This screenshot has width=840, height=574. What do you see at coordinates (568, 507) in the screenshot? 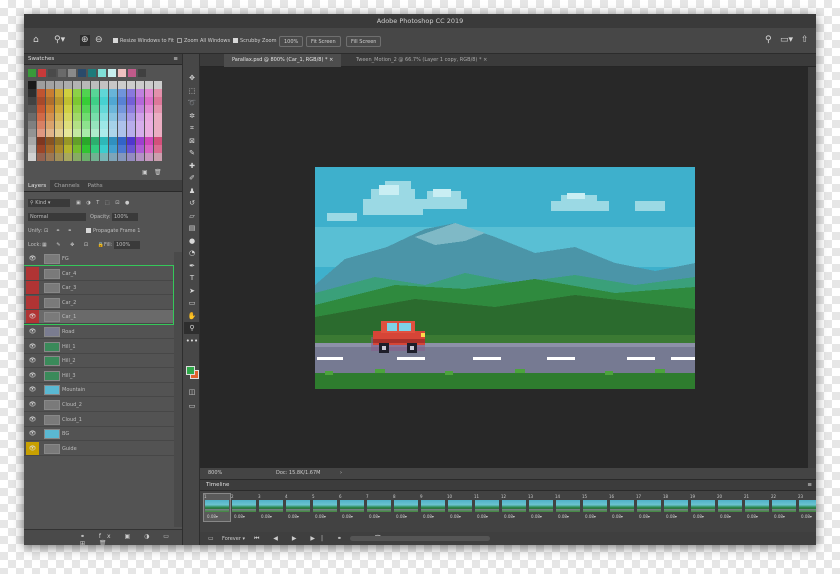
I see `timeline-frame: 14 0.08▾` at bounding box center [568, 507].